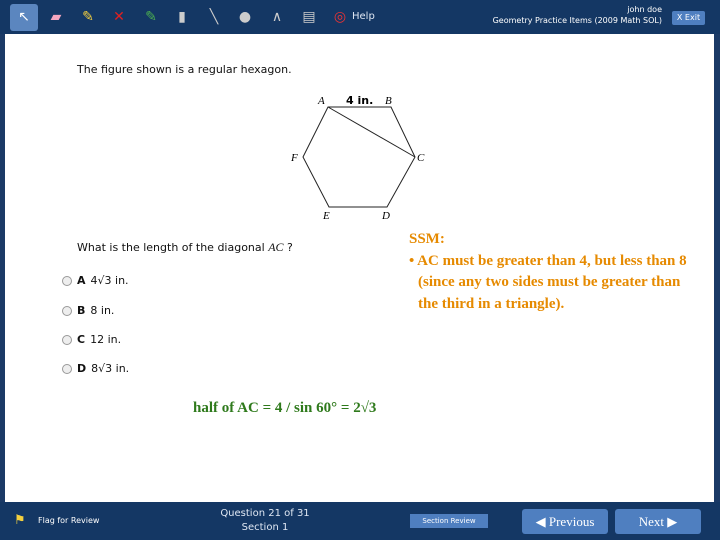 The image size is (720, 540). I want to click on ssm-title: SSM:, so click(427, 239).